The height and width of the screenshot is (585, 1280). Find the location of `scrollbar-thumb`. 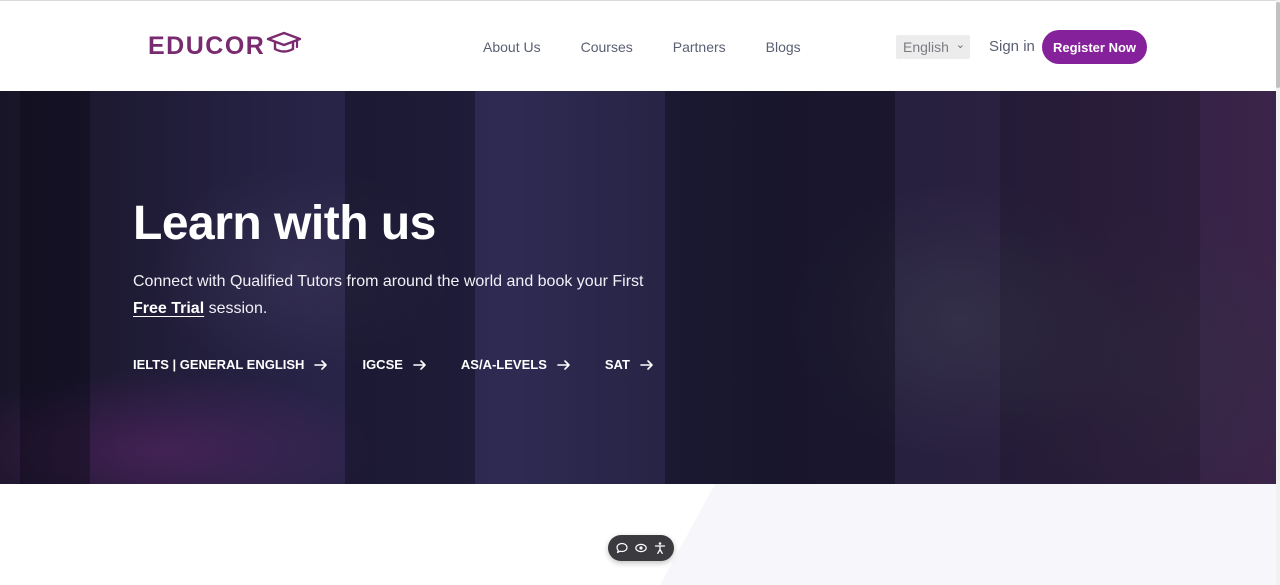

scrollbar-thumb is located at coordinates (1278, 45).